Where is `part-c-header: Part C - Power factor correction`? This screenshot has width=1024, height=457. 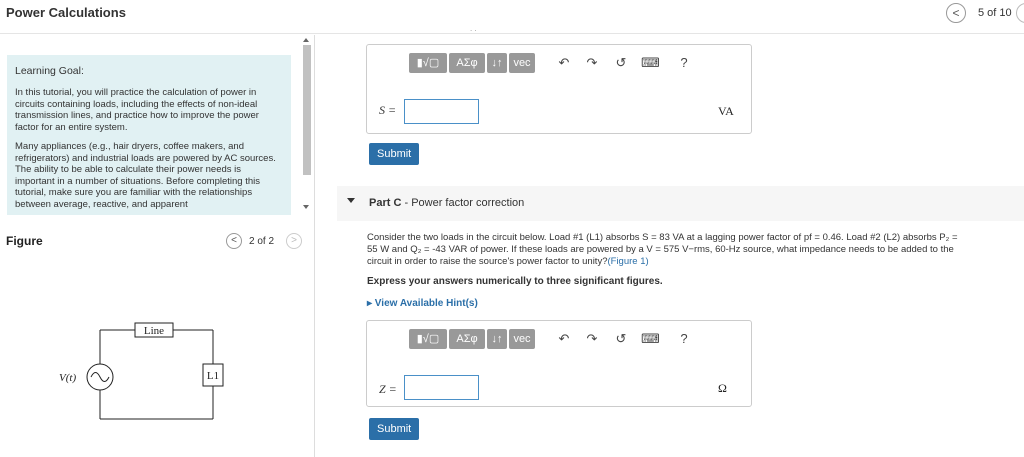
part-c-header: Part C - Power factor correction is located at coordinates (680, 203).